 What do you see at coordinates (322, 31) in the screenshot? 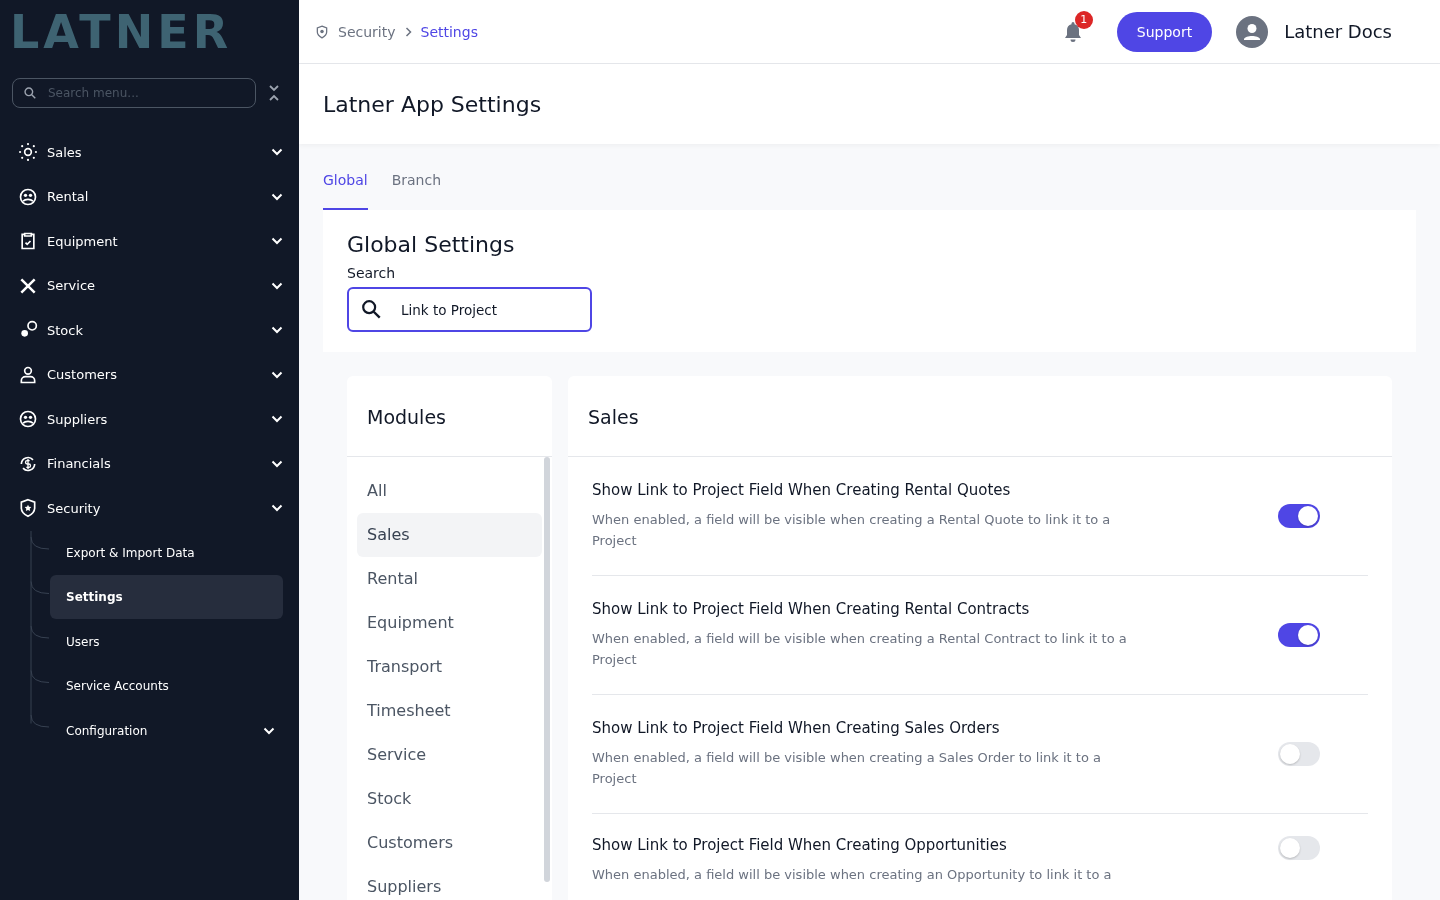
I see `shield-icon` at bounding box center [322, 31].